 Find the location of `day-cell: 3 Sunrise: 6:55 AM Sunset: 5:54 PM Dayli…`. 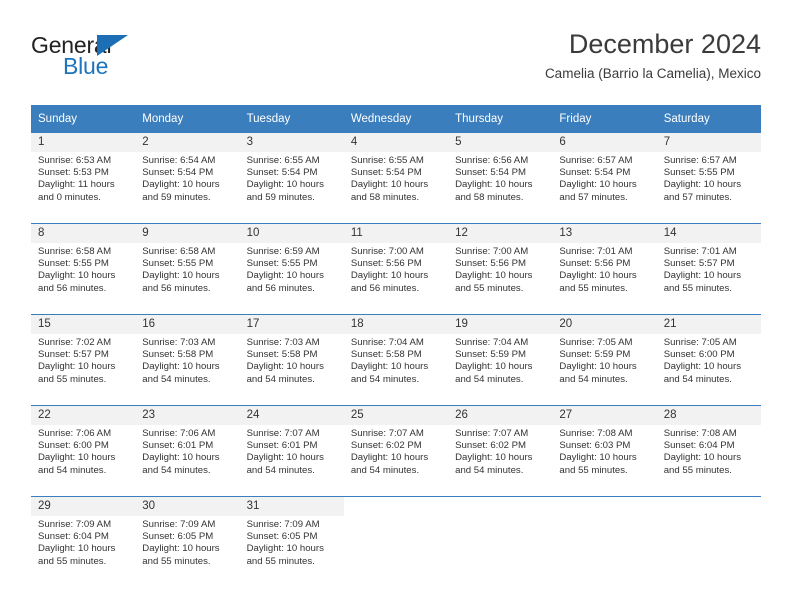

day-cell: 3 Sunrise: 6:55 AM Sunset: 5:54 PM Dayli… is located at coordinates (291, 178).